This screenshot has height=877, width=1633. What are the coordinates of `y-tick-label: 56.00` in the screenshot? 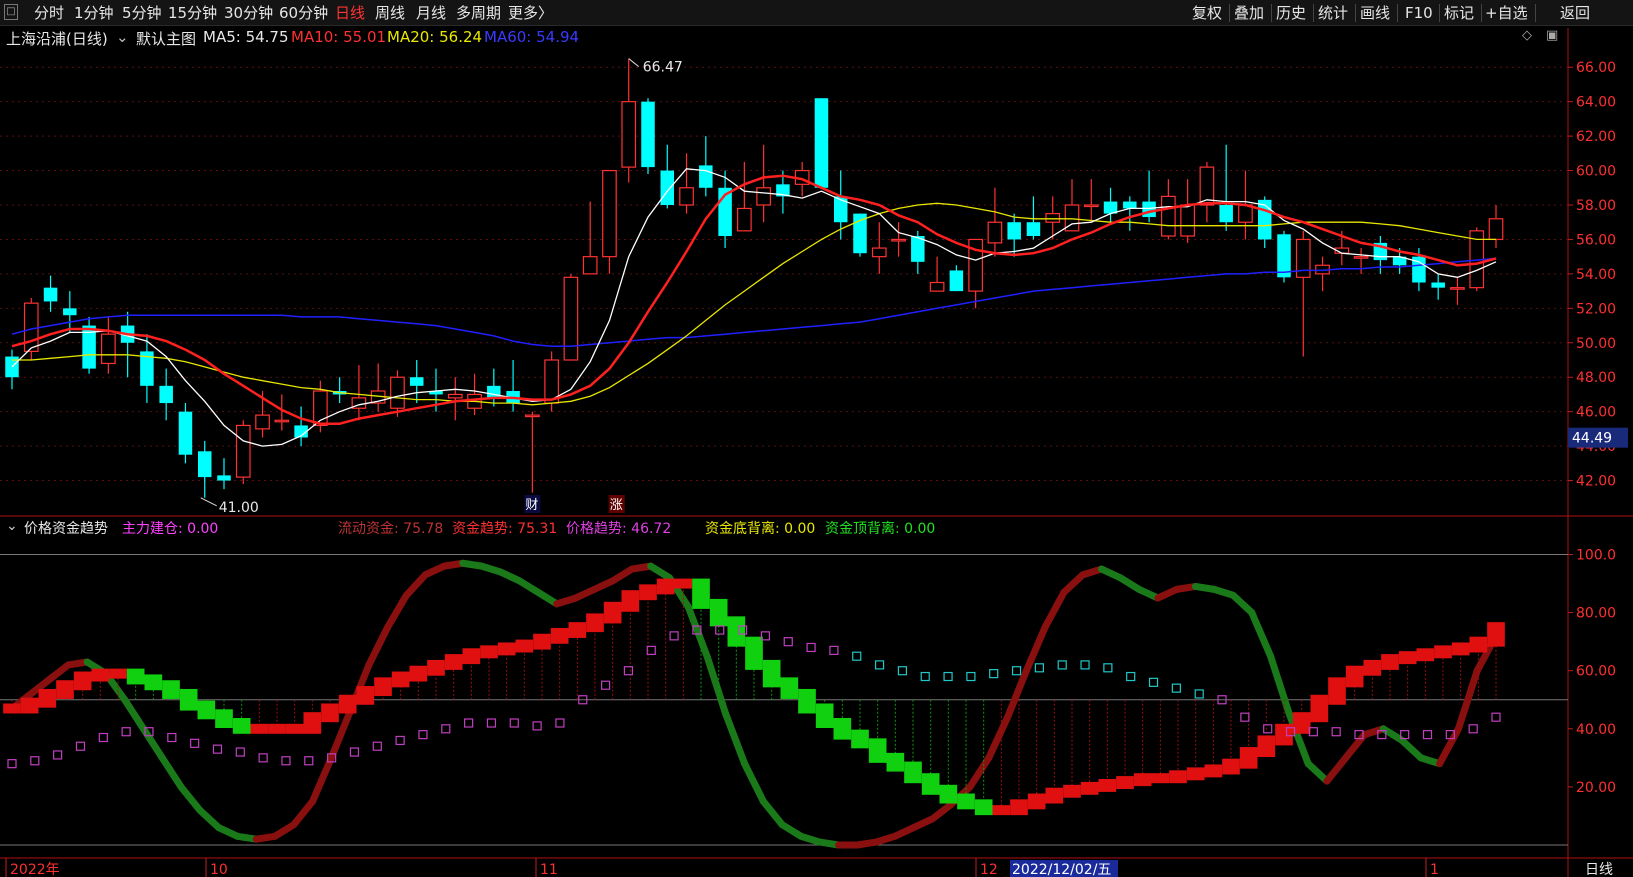 It's located at (1596, 240).